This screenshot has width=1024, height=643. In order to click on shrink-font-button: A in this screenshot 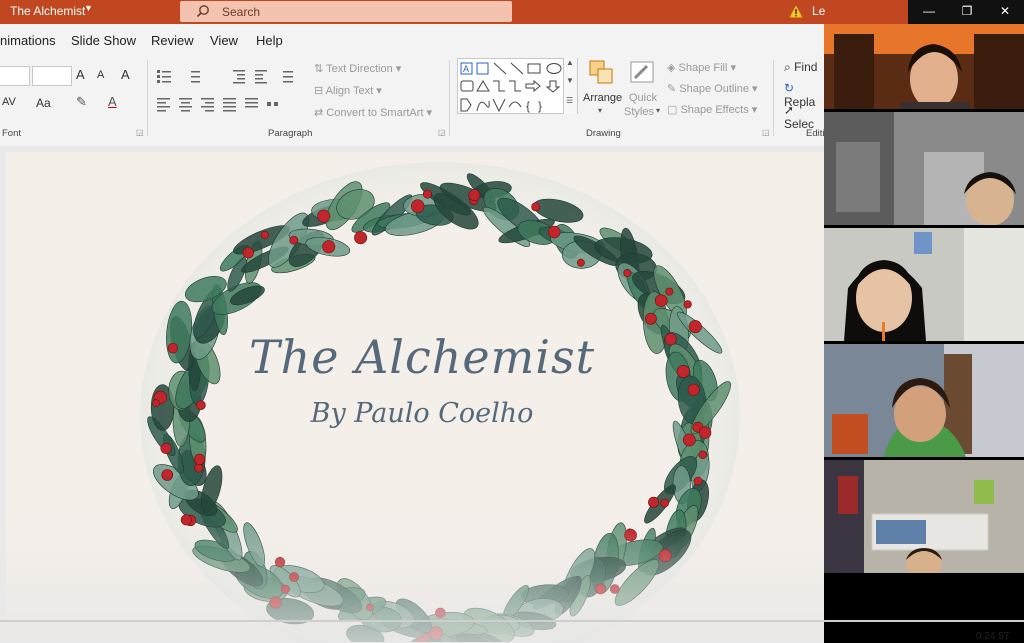, I will do `click(100, 75)`.